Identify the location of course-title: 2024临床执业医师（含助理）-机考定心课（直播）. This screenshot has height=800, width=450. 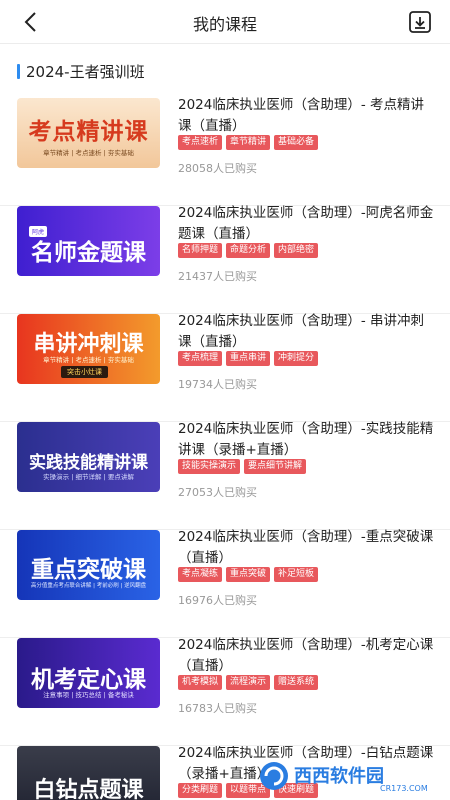
(306, 655).